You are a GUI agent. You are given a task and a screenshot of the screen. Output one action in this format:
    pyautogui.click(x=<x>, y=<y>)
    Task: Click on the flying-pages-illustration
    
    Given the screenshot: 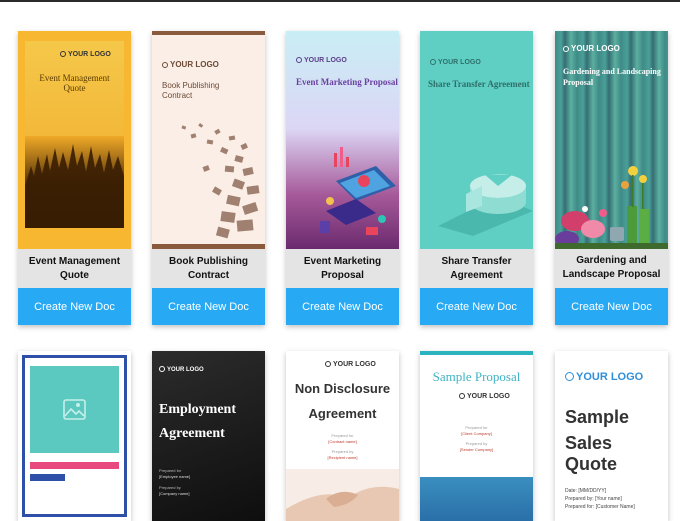 What is the action you would take?
    pyautogui.click(x=220, y=181)
    